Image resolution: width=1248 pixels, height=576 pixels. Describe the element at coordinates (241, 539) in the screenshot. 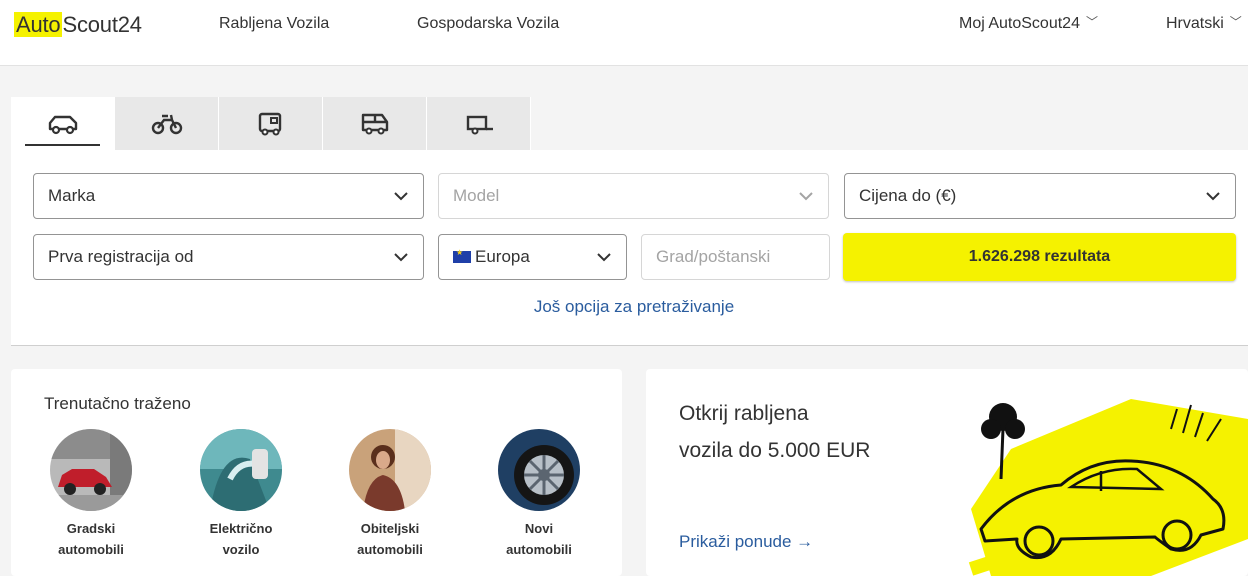

I see `category-label: Električno vozilo` at that location.